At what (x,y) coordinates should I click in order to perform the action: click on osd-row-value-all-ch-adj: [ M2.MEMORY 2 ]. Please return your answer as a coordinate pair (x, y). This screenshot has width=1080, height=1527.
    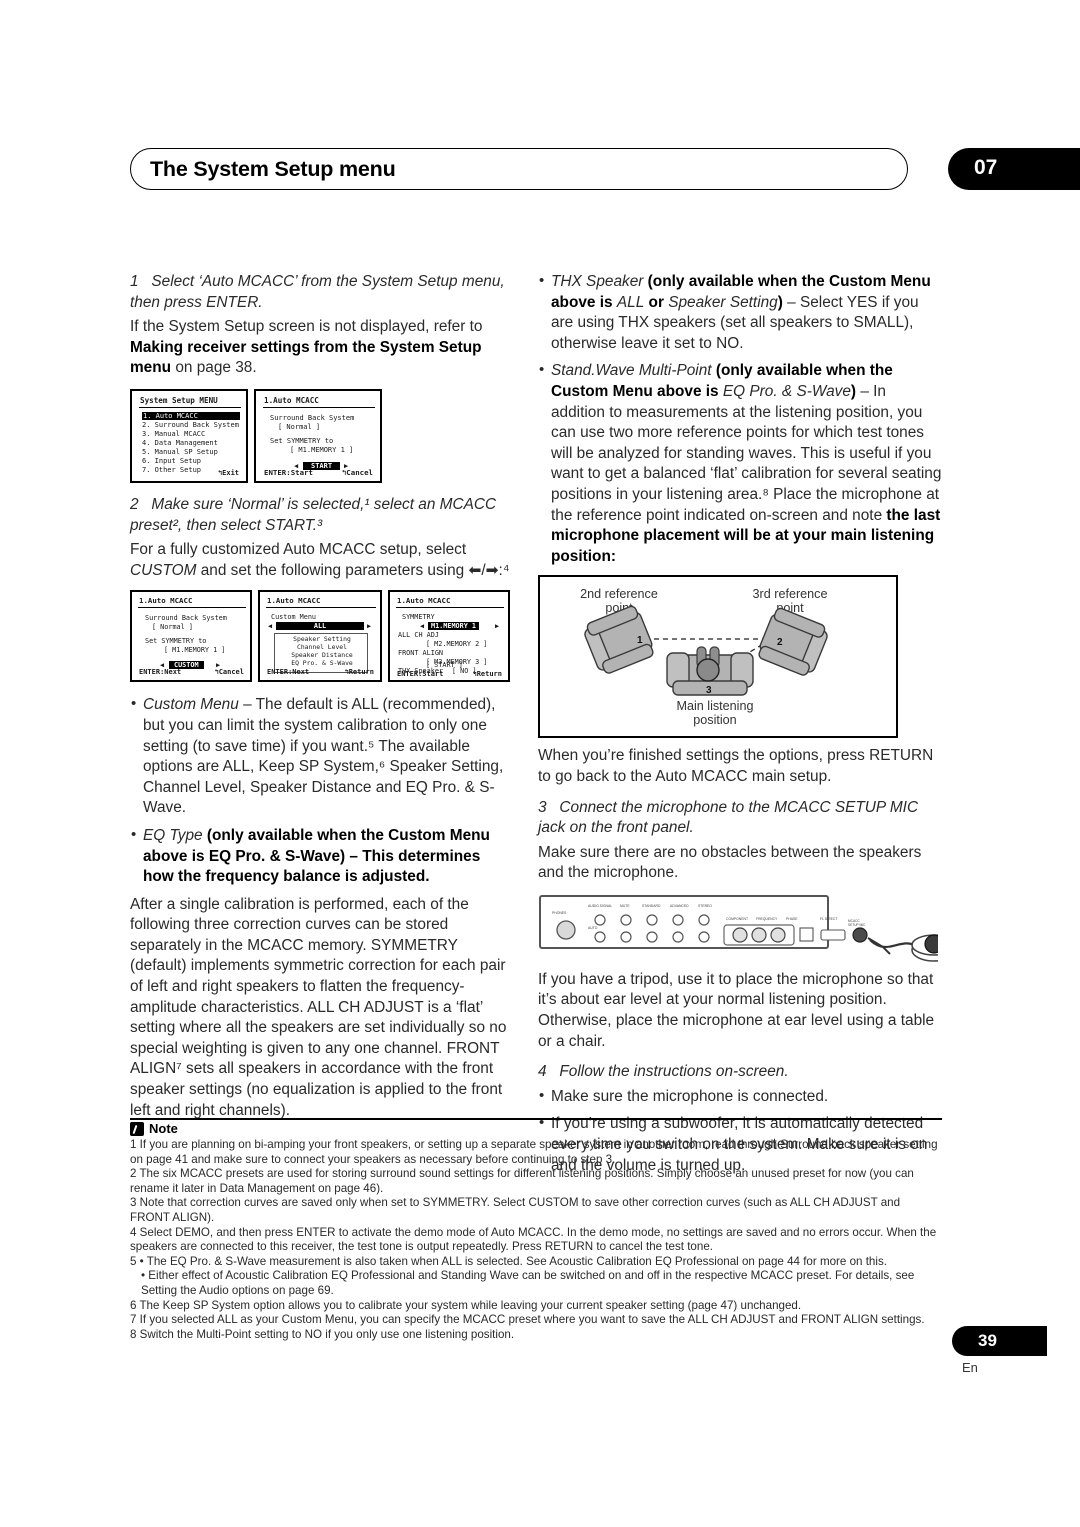
    Looking at the image, I should click on (456, 644).